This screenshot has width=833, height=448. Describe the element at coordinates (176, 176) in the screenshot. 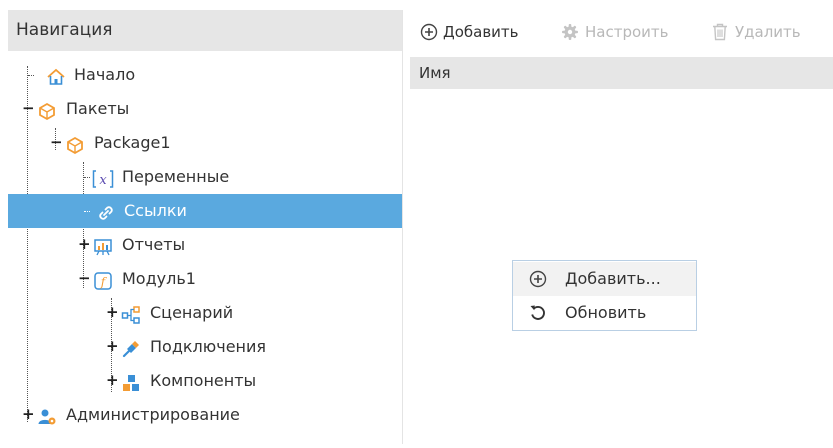

I see `tree-item-label: Переменные` at that location.